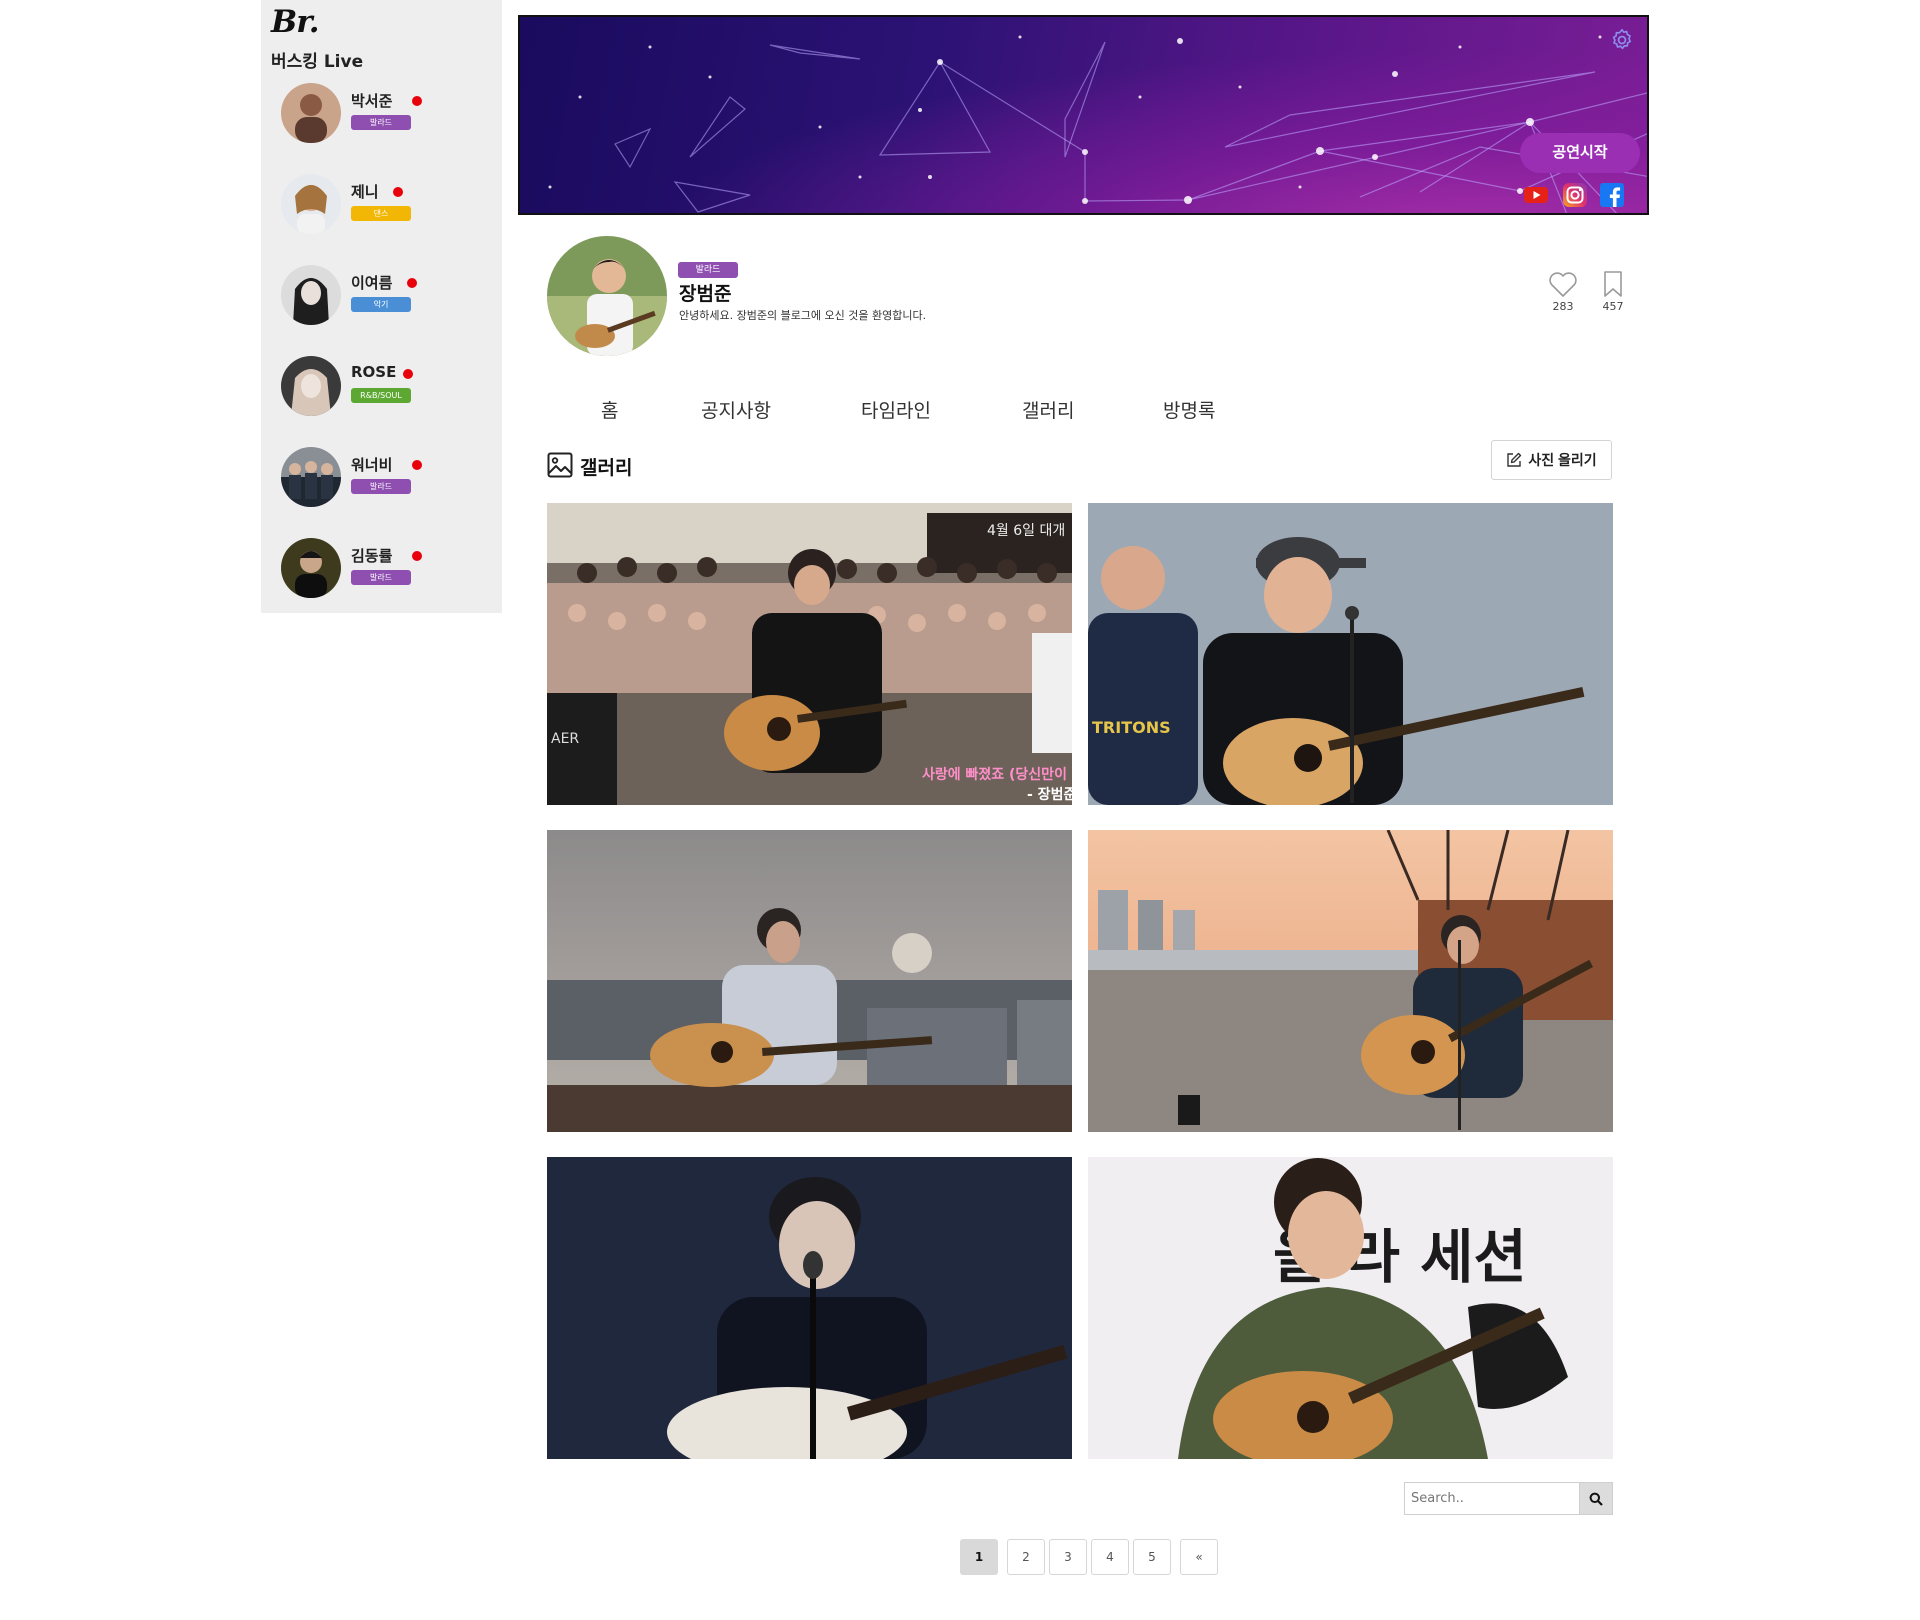 This screenshot has width=1920, height=1620. Describe the element at coordinates (607, 296) in the screenshot. I see `profile-avatar` at that location.